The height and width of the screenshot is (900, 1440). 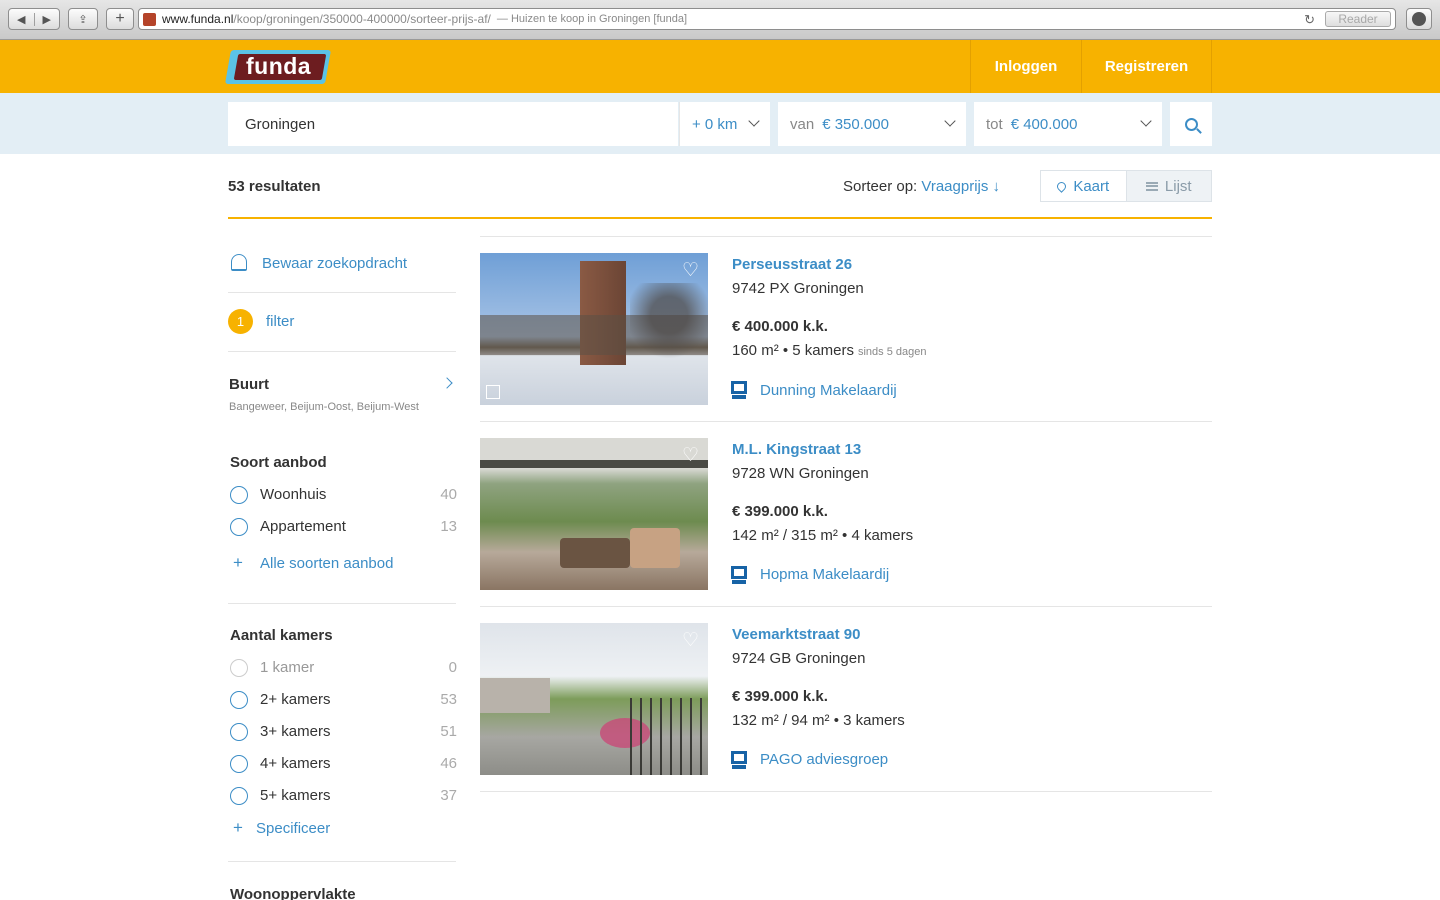 What do you see at coordinates (824, 759) in the screenshot?
I see `listing-agent: PAGO adviesgroep` at bounding box center [824, 759].